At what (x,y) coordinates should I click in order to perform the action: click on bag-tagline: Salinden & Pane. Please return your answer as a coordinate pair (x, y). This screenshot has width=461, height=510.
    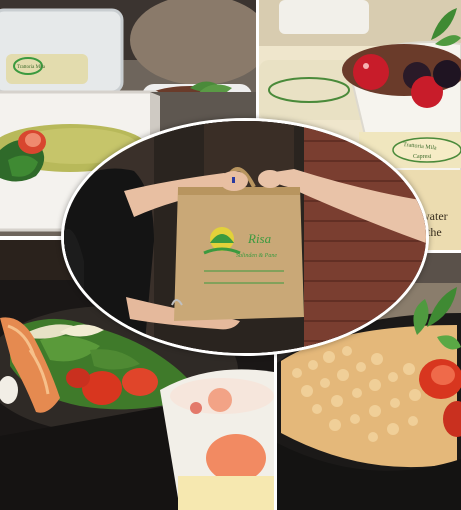
    Looking at the image, I should click on (256, 256).